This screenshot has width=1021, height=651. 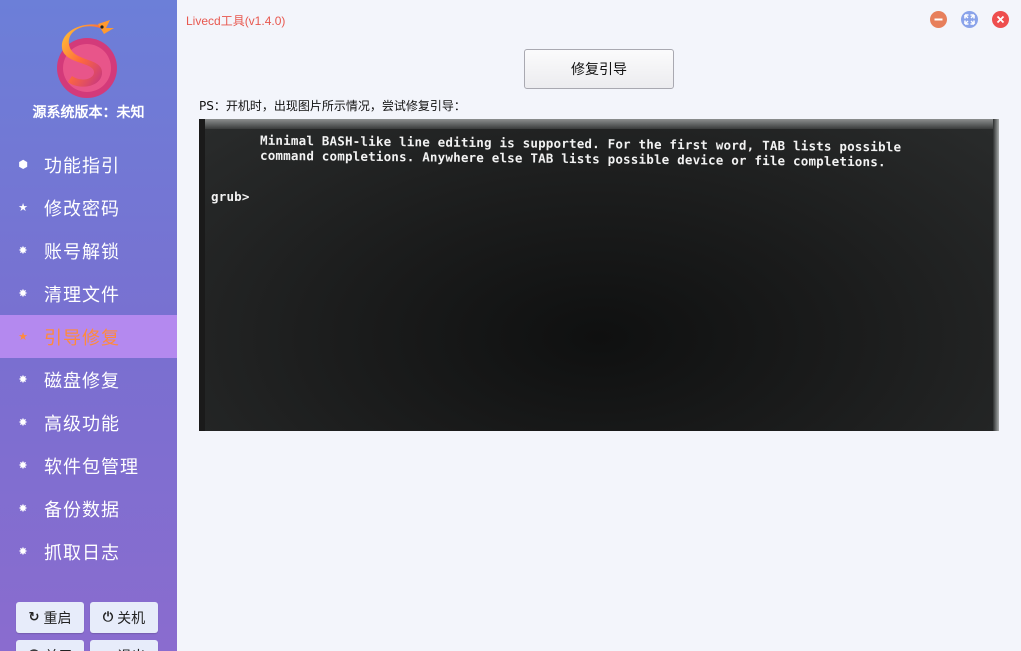 What do you see at coordinates (230, 196) in the screenshot?
I see `grub-prompt: grub>` at bounding box center [230, 196].